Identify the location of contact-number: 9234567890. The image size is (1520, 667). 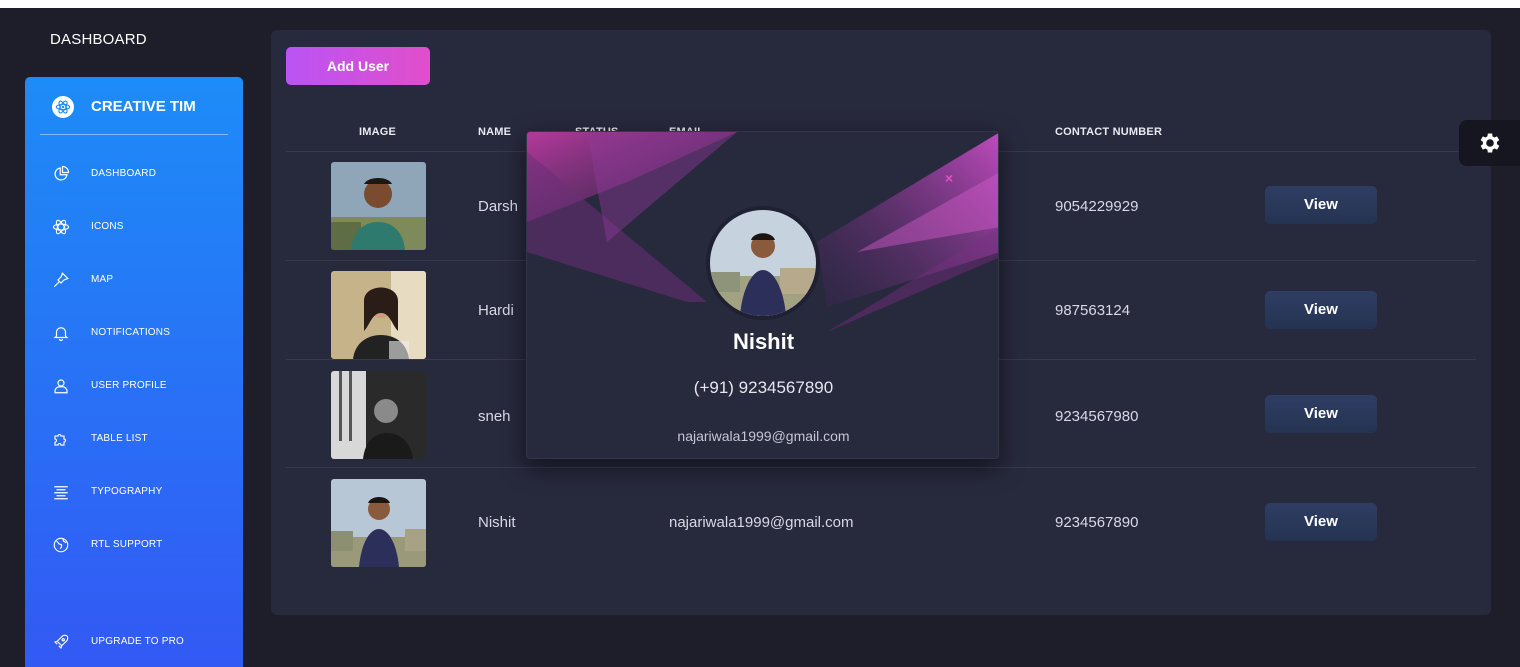
(1097, 522).